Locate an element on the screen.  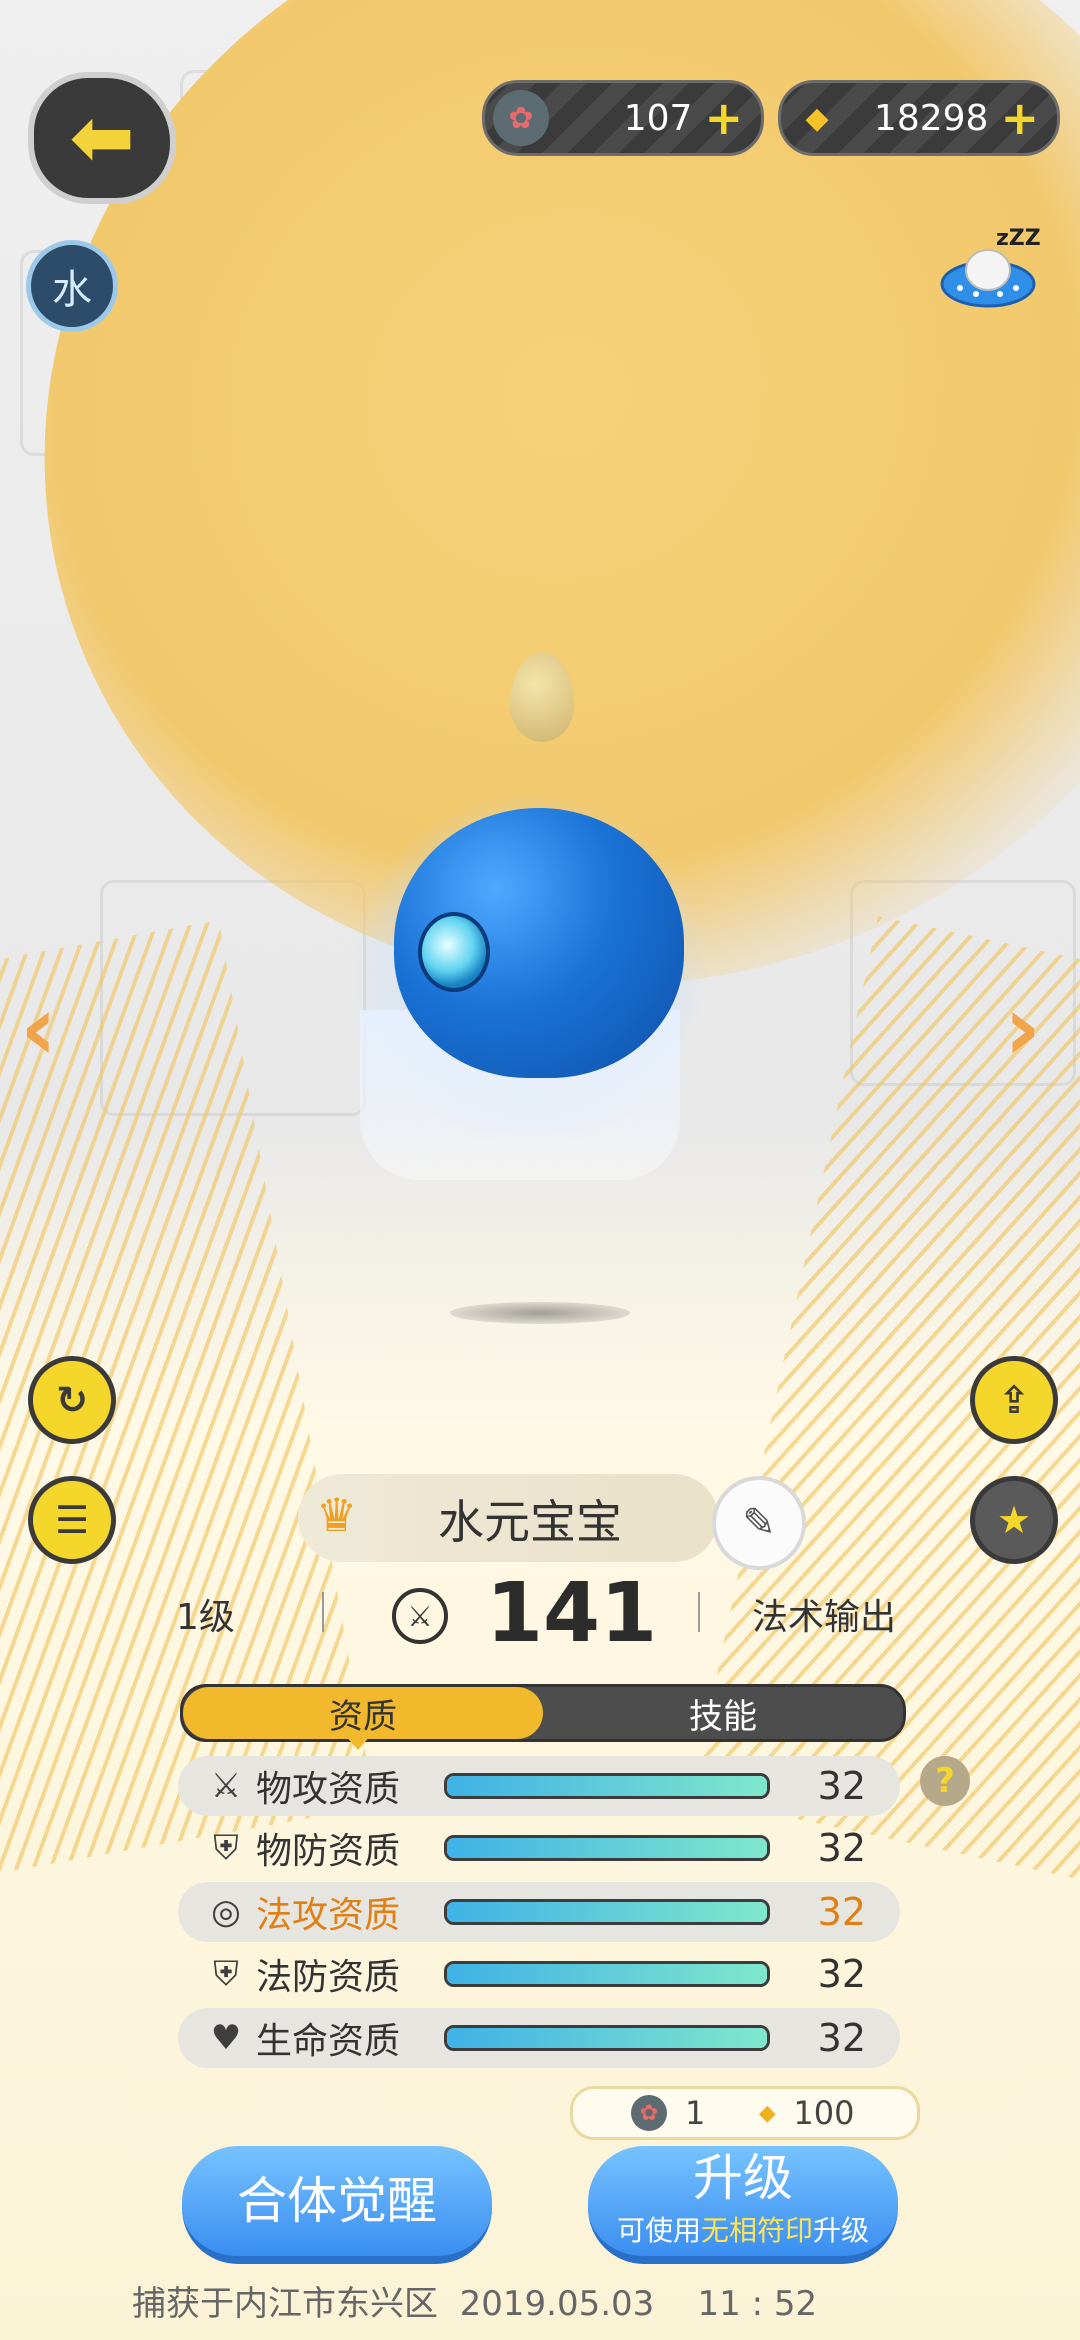
capture-info: 捕获于内江市东兴区 2019.05.03 11 : 52 is located at coordinates (475, 2304).